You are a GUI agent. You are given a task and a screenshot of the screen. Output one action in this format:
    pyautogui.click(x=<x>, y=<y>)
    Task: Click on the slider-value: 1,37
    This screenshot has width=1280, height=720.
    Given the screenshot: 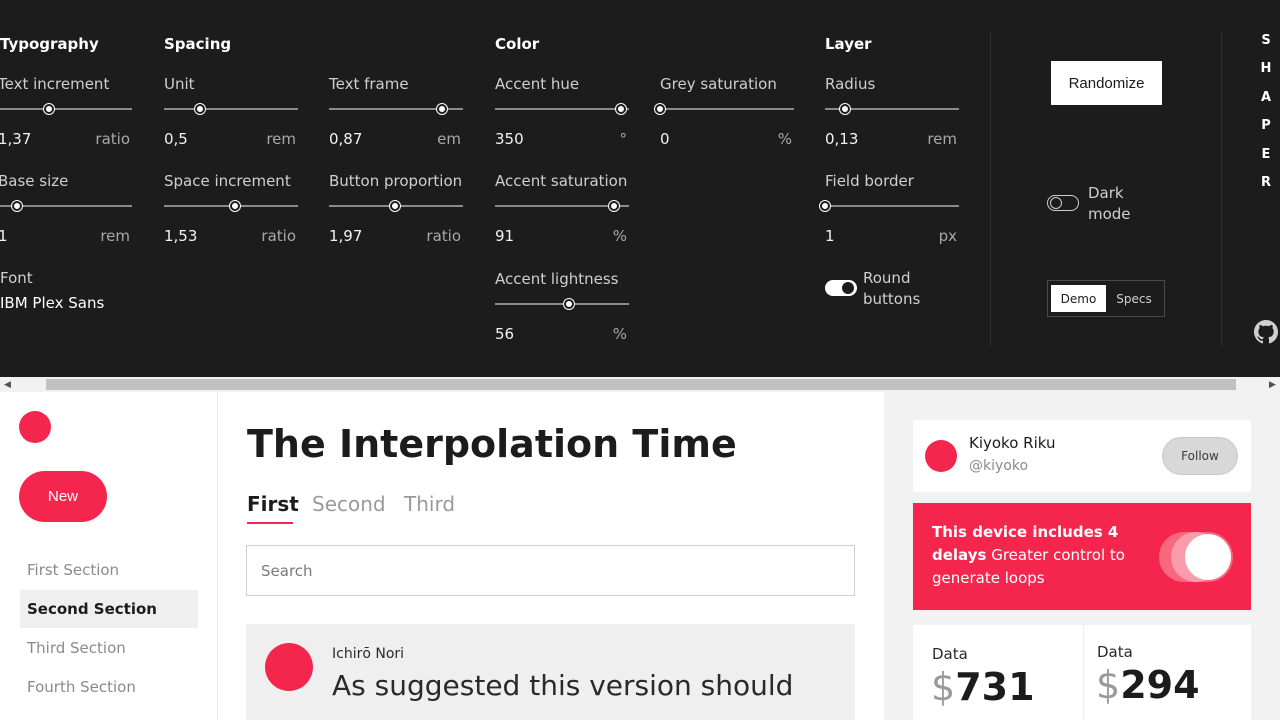 What is the action you would take?
    pyautogui.click(x=16, y=139)
    